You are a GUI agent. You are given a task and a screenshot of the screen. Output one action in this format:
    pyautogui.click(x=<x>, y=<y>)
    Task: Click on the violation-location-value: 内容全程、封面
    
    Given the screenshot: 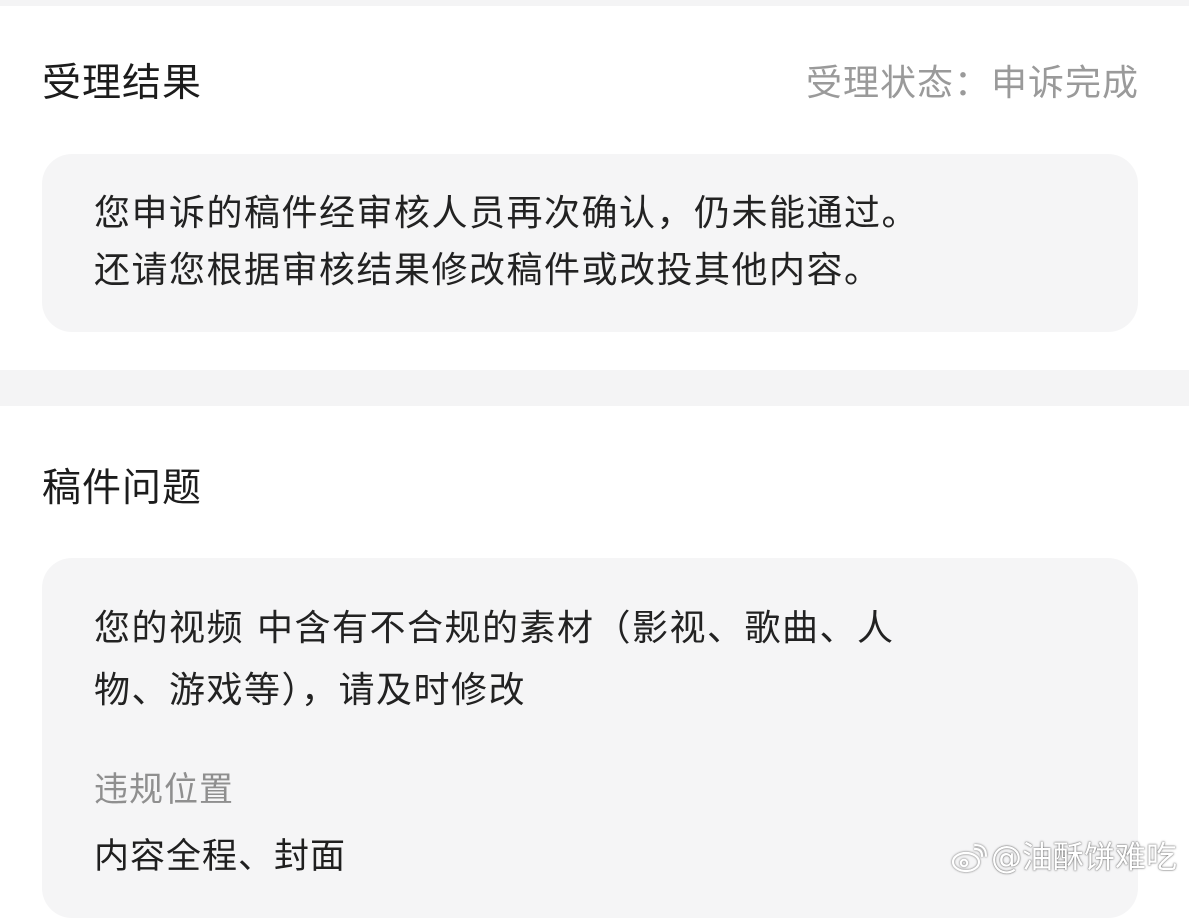 What is the action you would take?
    pyautogui.click(x=220, y=857)
    